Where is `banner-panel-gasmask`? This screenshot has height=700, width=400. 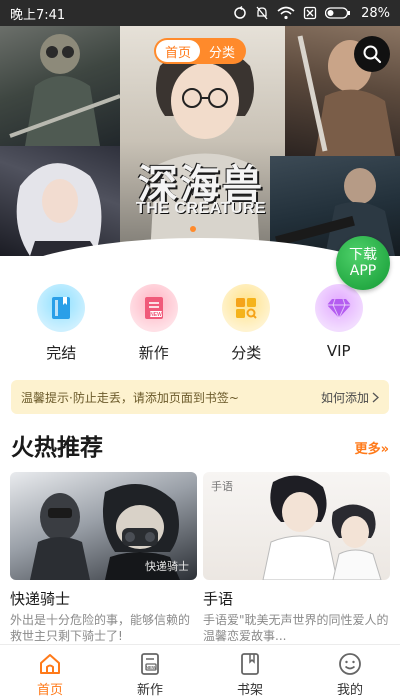
banner-panel-gasmask is located at coordinates (65, 86).